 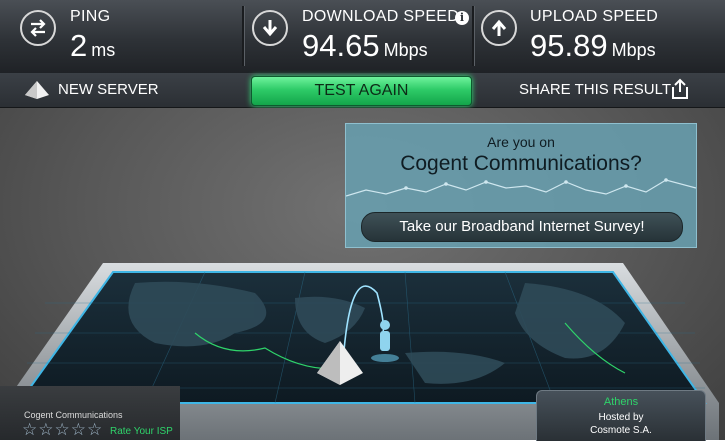 What do you see at coordinates (594, 16) in the screenshot?
I see `upload-label: UPLOAD SPEED` at bounding box center [594, 16].